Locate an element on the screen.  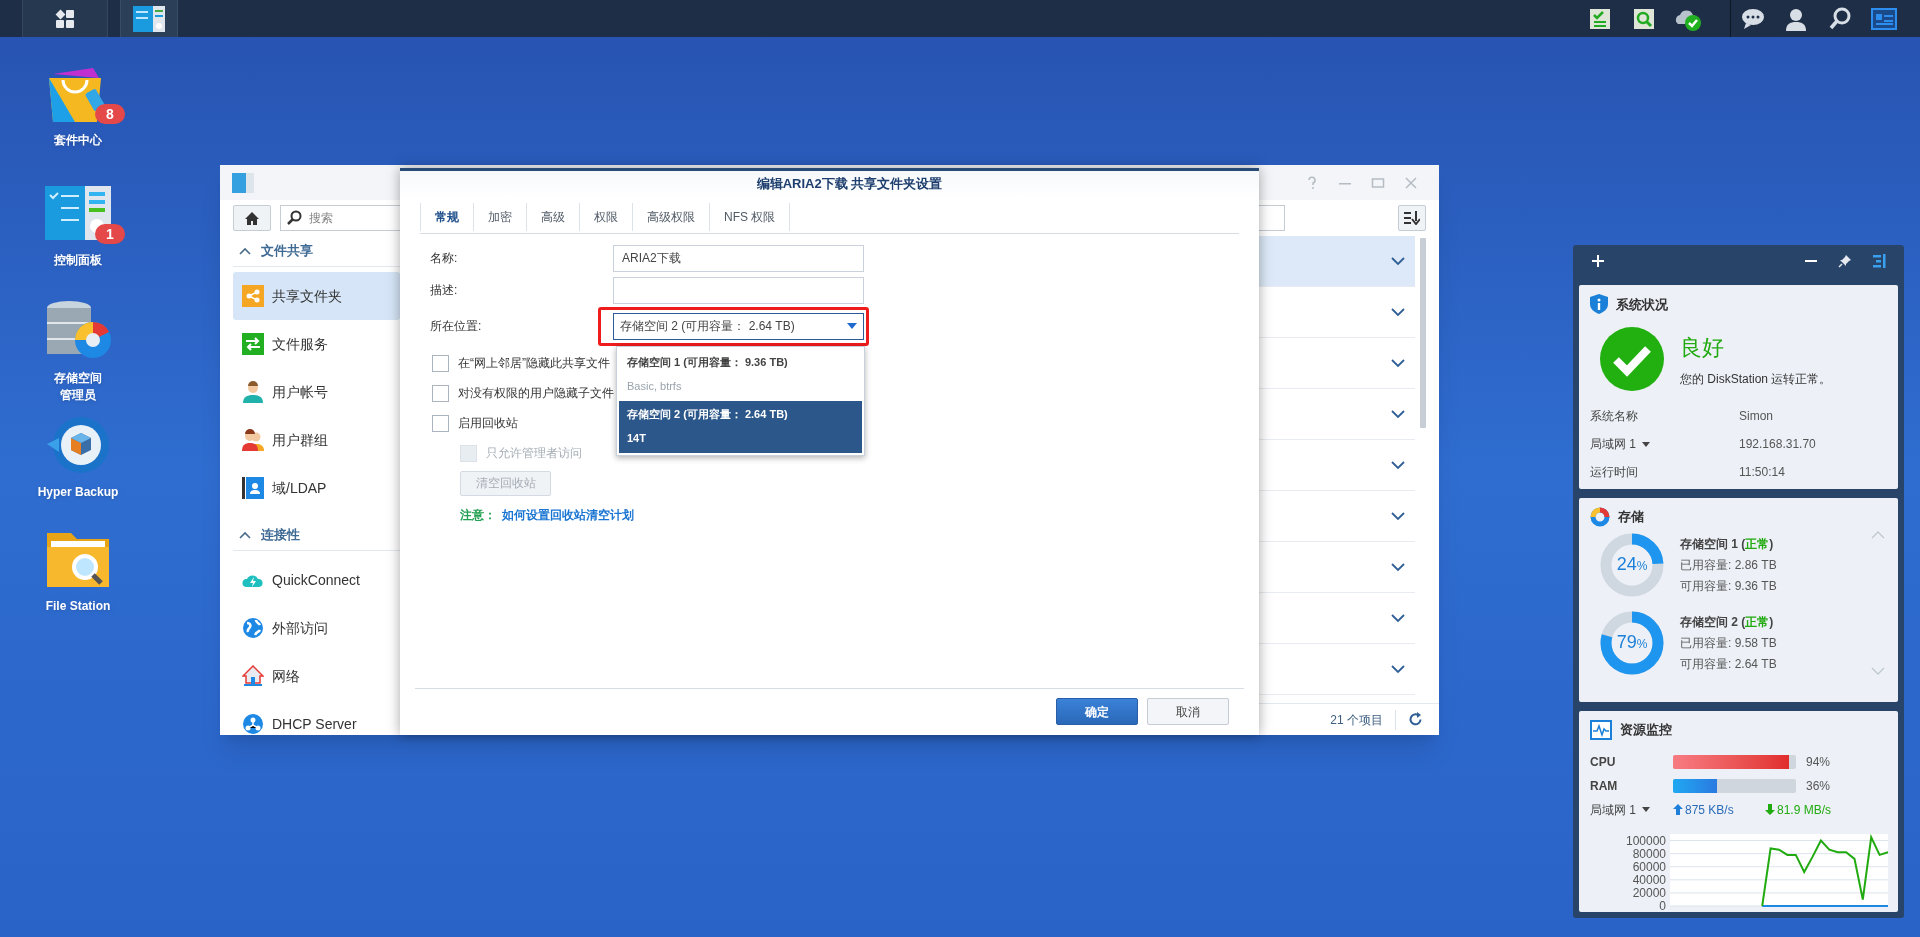
desktop-icon-label: Hyper Backup is located at coordinates (78, 492).